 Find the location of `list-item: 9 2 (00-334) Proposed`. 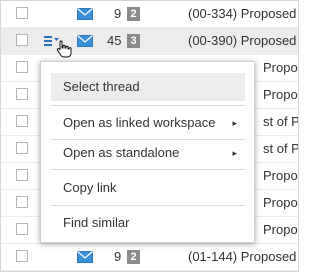

list-item: 9 2 (00-334) Proposed is located at coordinates (149, 14).